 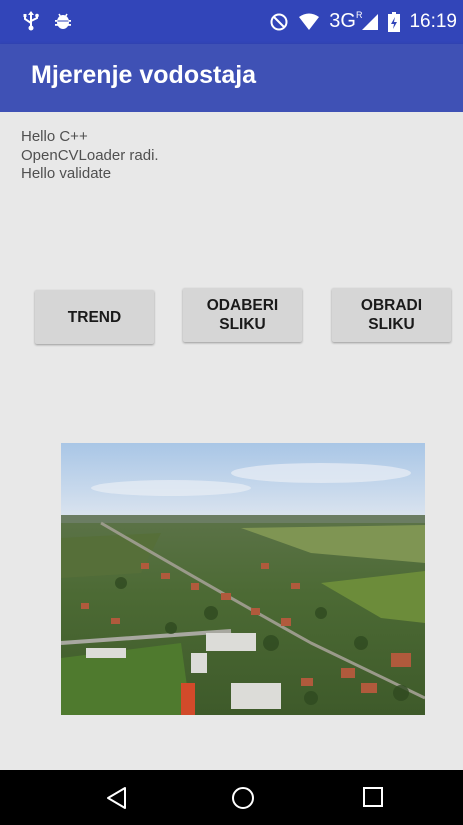 I want to click on app-bar: Mjerenje vodostaja, so click(x=231, y=78).